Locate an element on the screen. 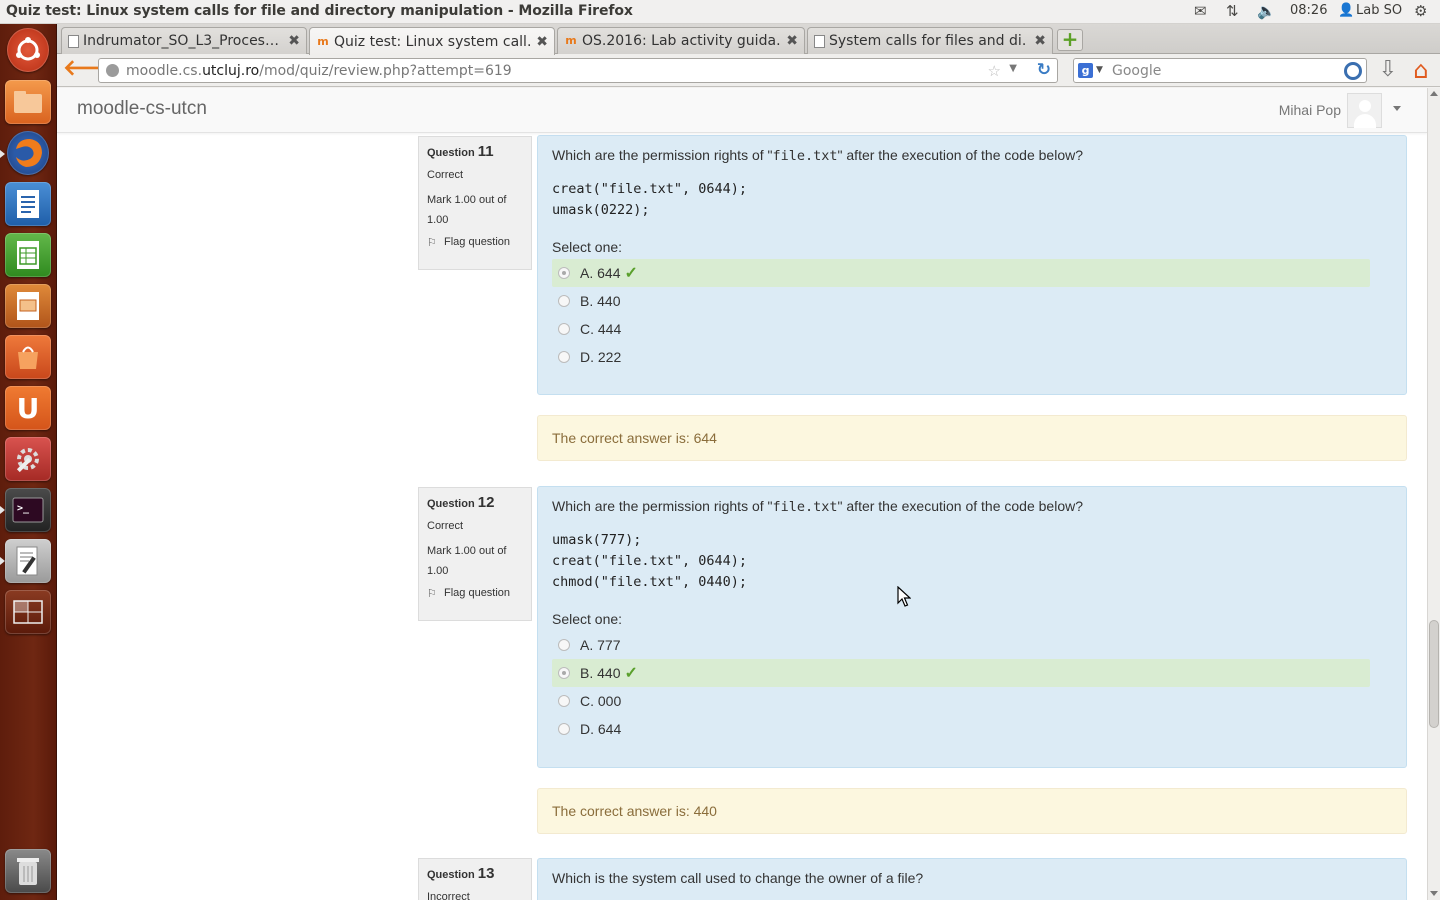 Image resolution: width=1440 pixels, height=900 pixels. software-center-icon is located at coordinates (28, 357).